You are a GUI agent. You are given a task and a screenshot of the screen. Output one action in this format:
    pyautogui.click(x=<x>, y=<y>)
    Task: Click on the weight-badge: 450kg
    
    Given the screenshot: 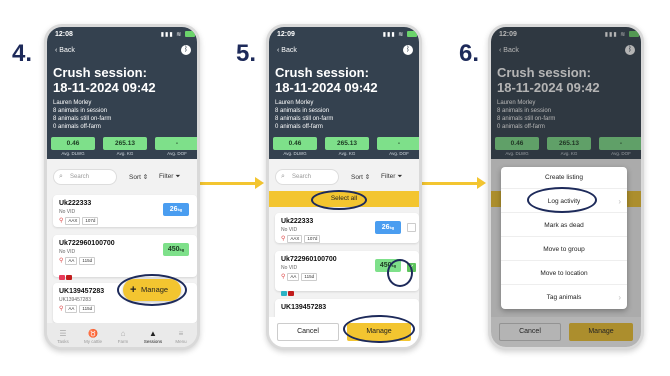 What is the action you would take?
    pyautogui.click(x=176, y=249)
    